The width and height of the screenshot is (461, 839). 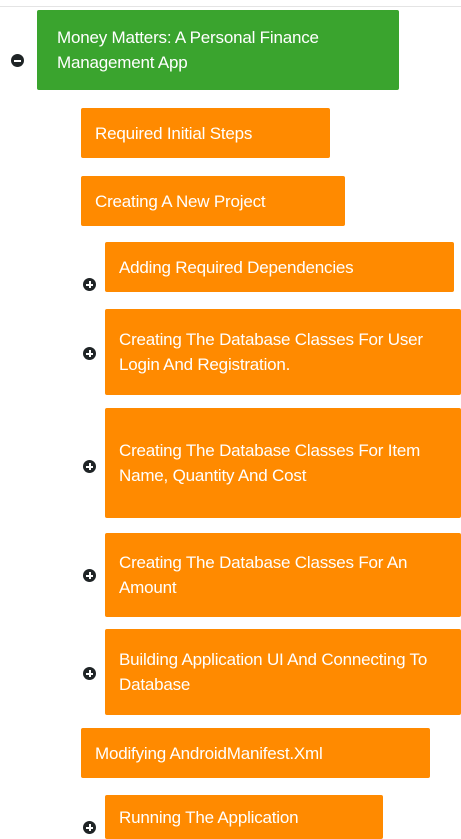 I want to click on node-adding-required-dependencies: Adding Required Dependencies, so click(x=279, y=267).